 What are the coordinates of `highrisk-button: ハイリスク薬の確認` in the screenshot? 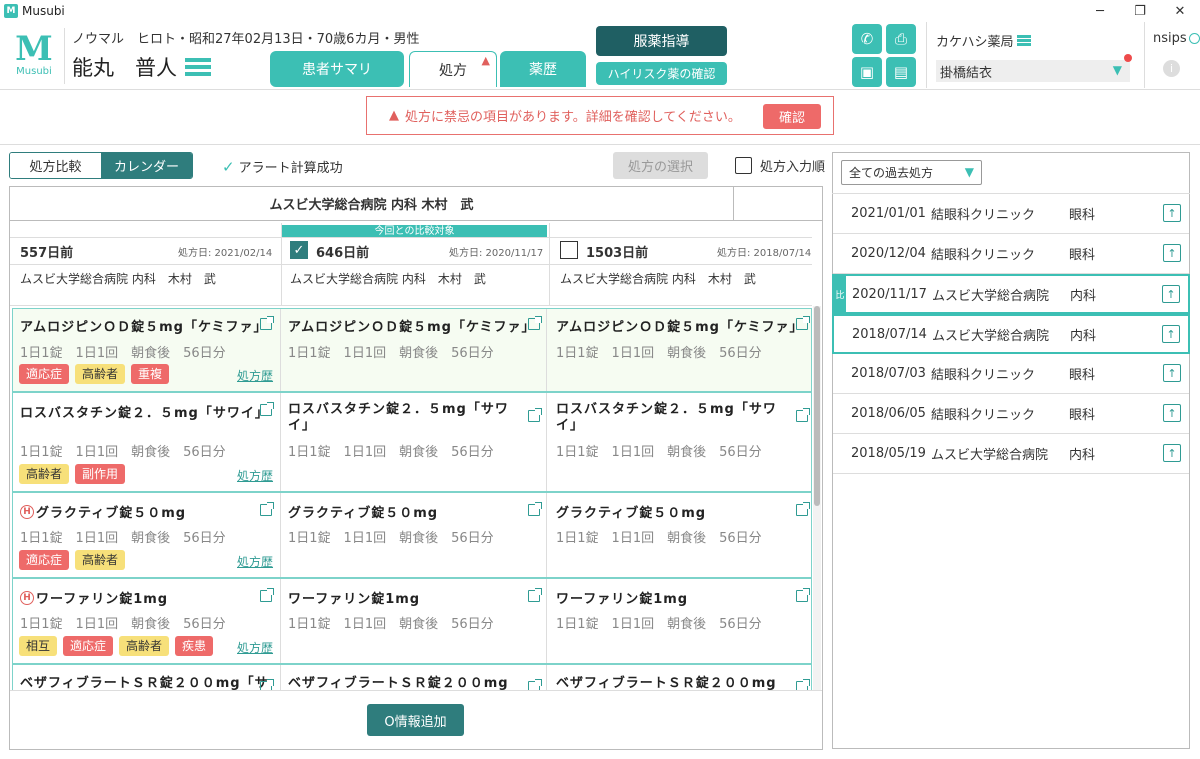 It's located at (661, 73).